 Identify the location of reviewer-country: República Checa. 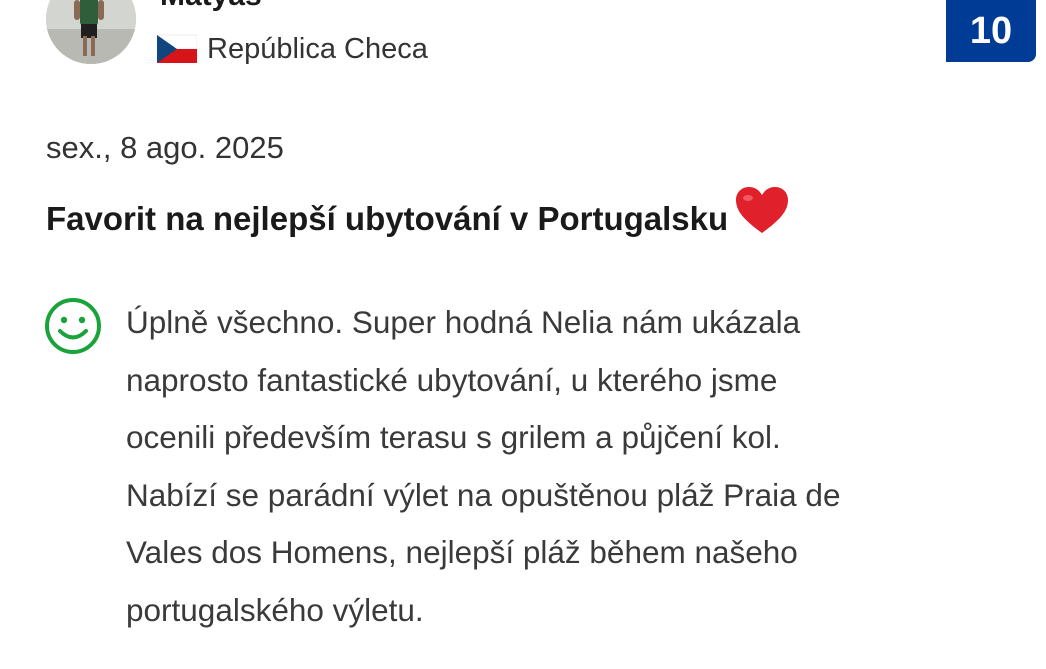
(292, 49).